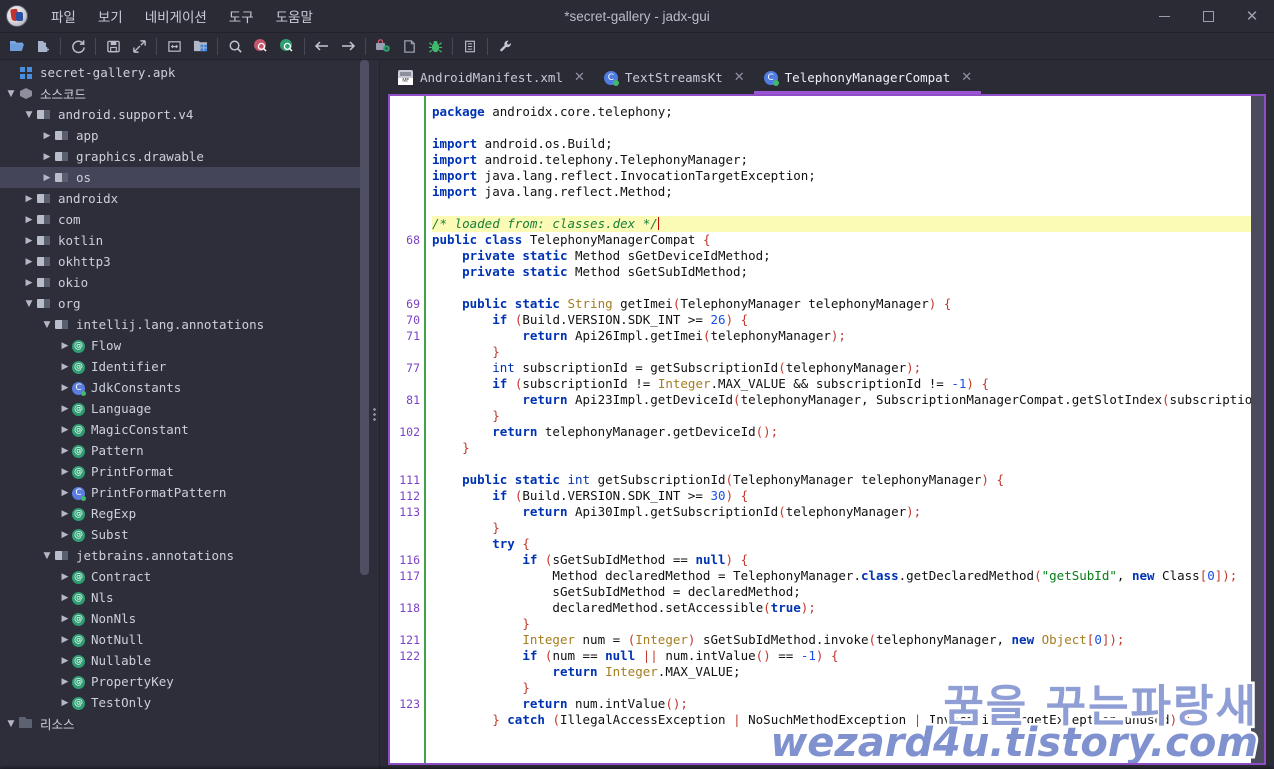 The width and height of the screenshot is (1274, 769). Describe the element at coordinates (189, 429) in the screenshot. I see `tree-node: ▶ @ MagicConstant` at that location.